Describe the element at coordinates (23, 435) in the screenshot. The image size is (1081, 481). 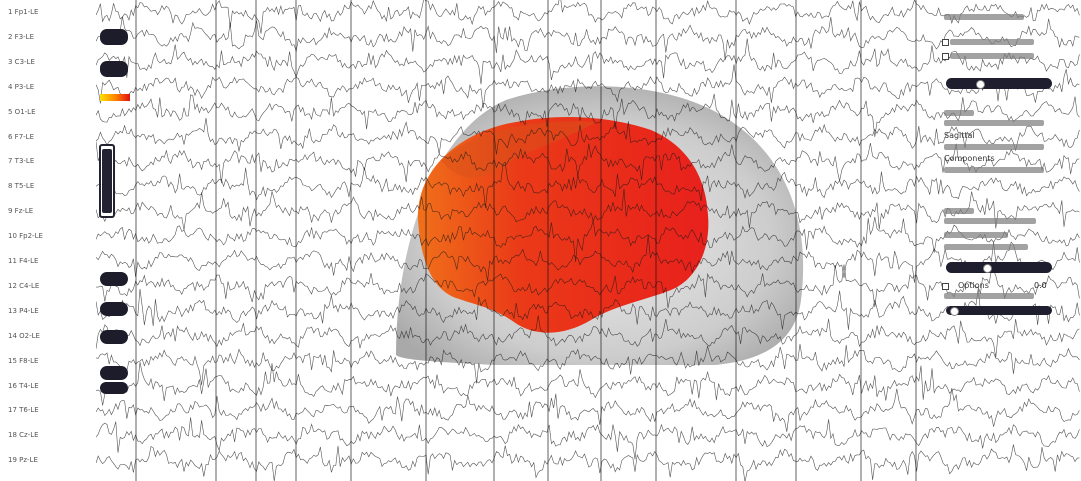
I see `channel-label: 18 Cz-LE` at that location.